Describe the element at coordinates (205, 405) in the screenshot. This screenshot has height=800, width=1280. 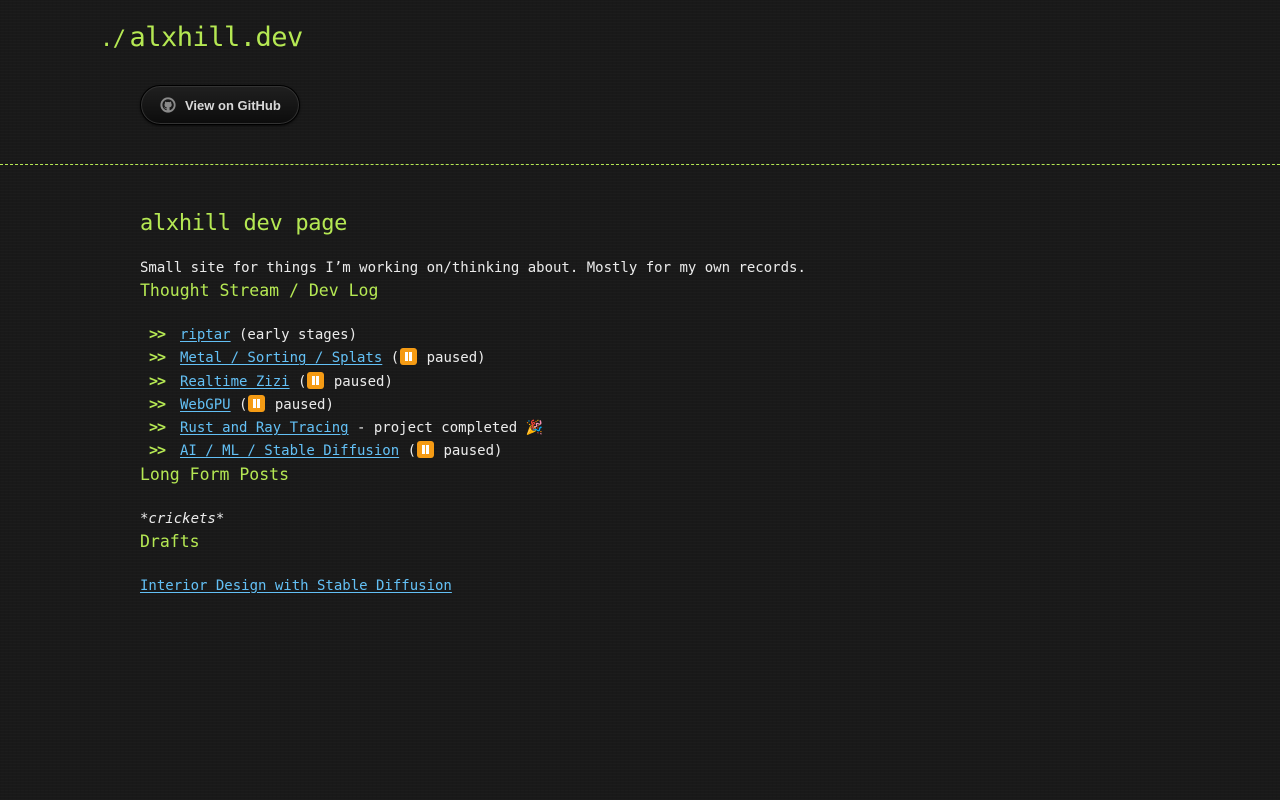
I see `webgpu-link: WebGPU` at that location.